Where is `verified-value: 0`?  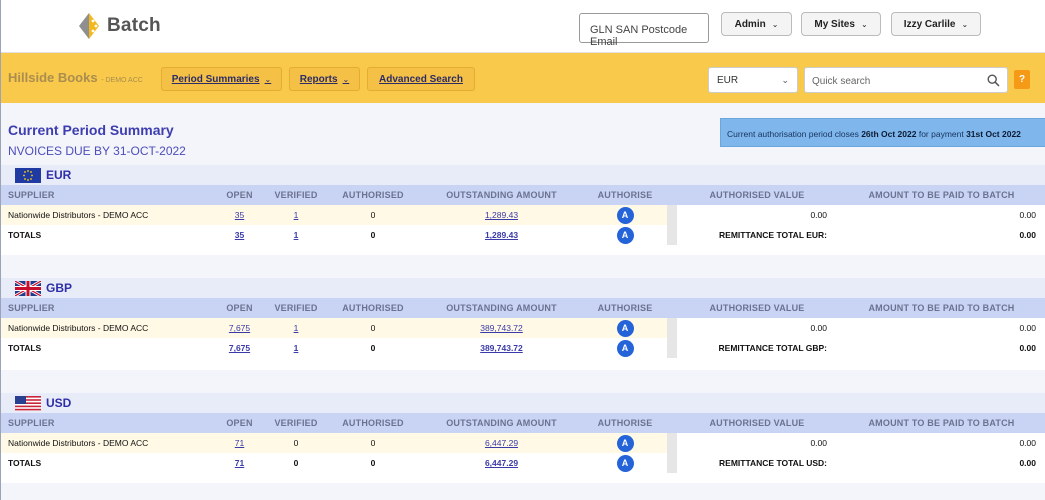
verified-value: 0 is located at coordinates (296, 443).